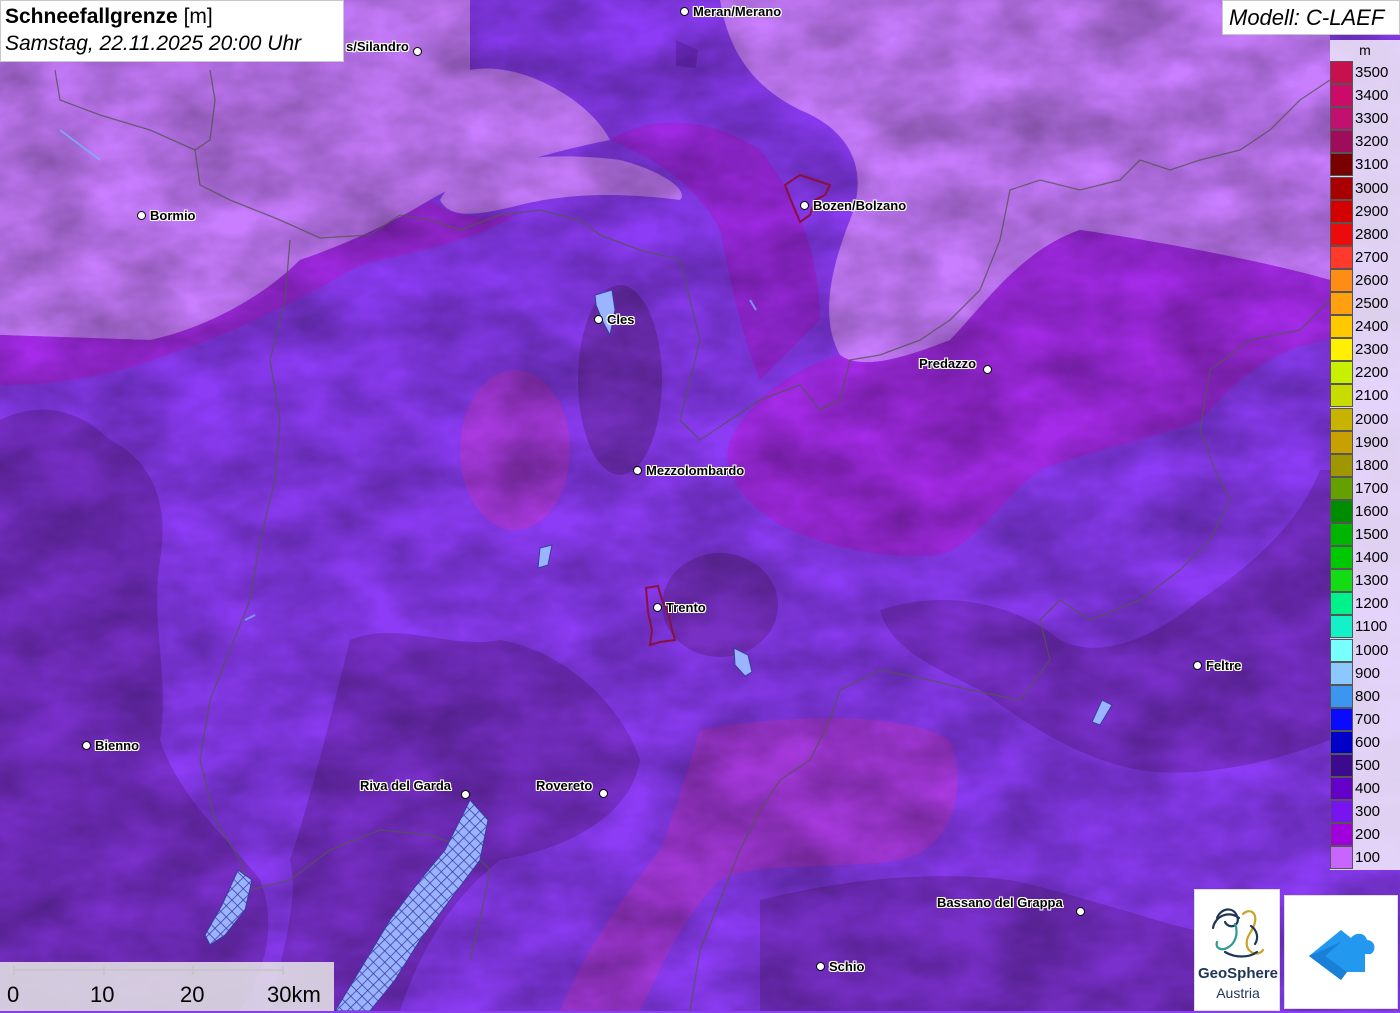 Image resolution: width=1400 pixels, height=1013 pixels. Describe the element at coordinates (1372, 234) in the screenshot. I see `legend-label: 2800` at that location.